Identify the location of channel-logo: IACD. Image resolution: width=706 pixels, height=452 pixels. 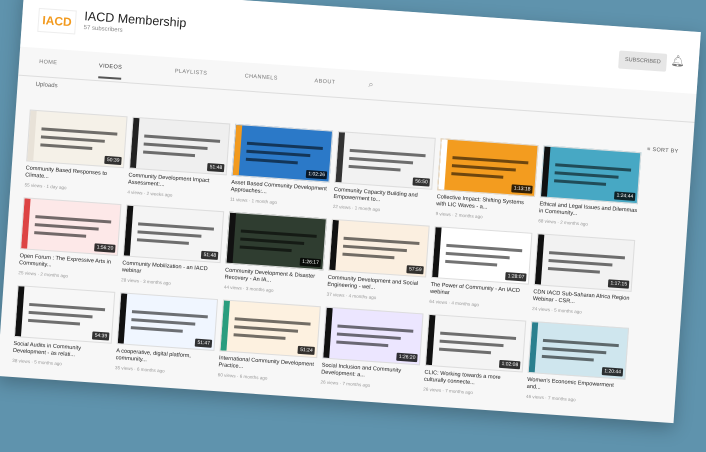
(57, 21).